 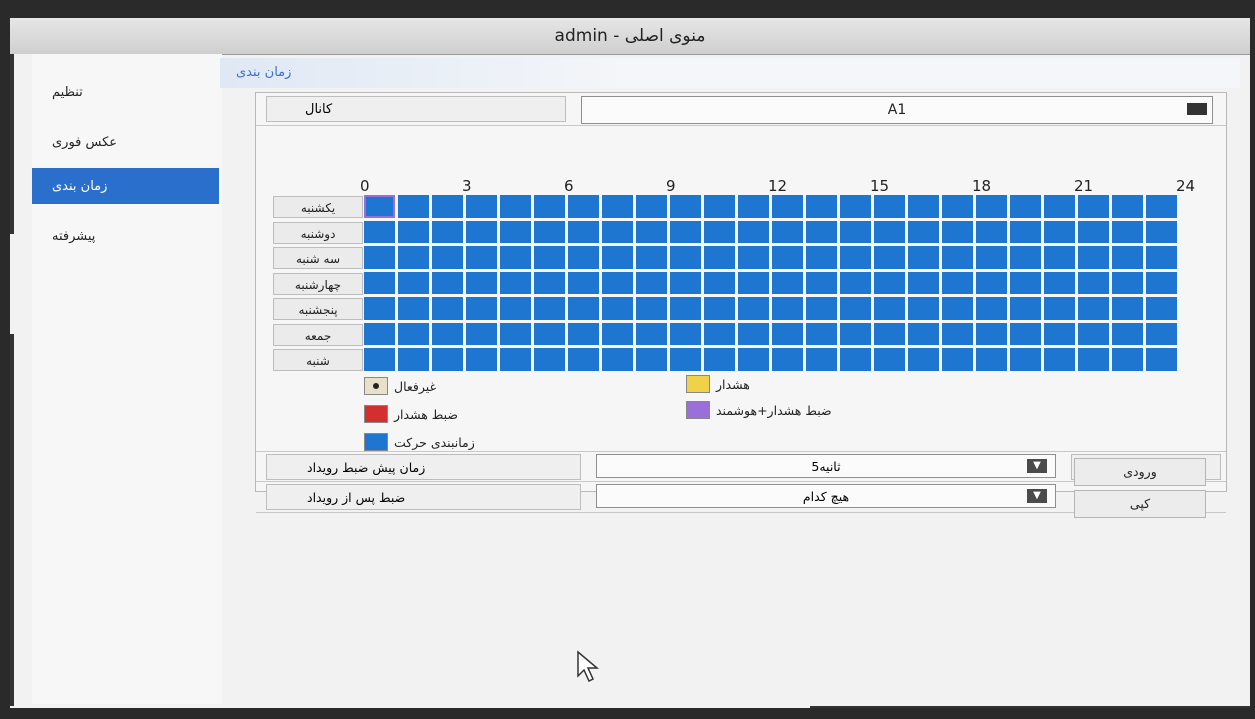 What do you see at coordinates (125, 92) in the screenshot?
I see `sidebar-item-settings: تنظیم` at bounding box center [125, 92].